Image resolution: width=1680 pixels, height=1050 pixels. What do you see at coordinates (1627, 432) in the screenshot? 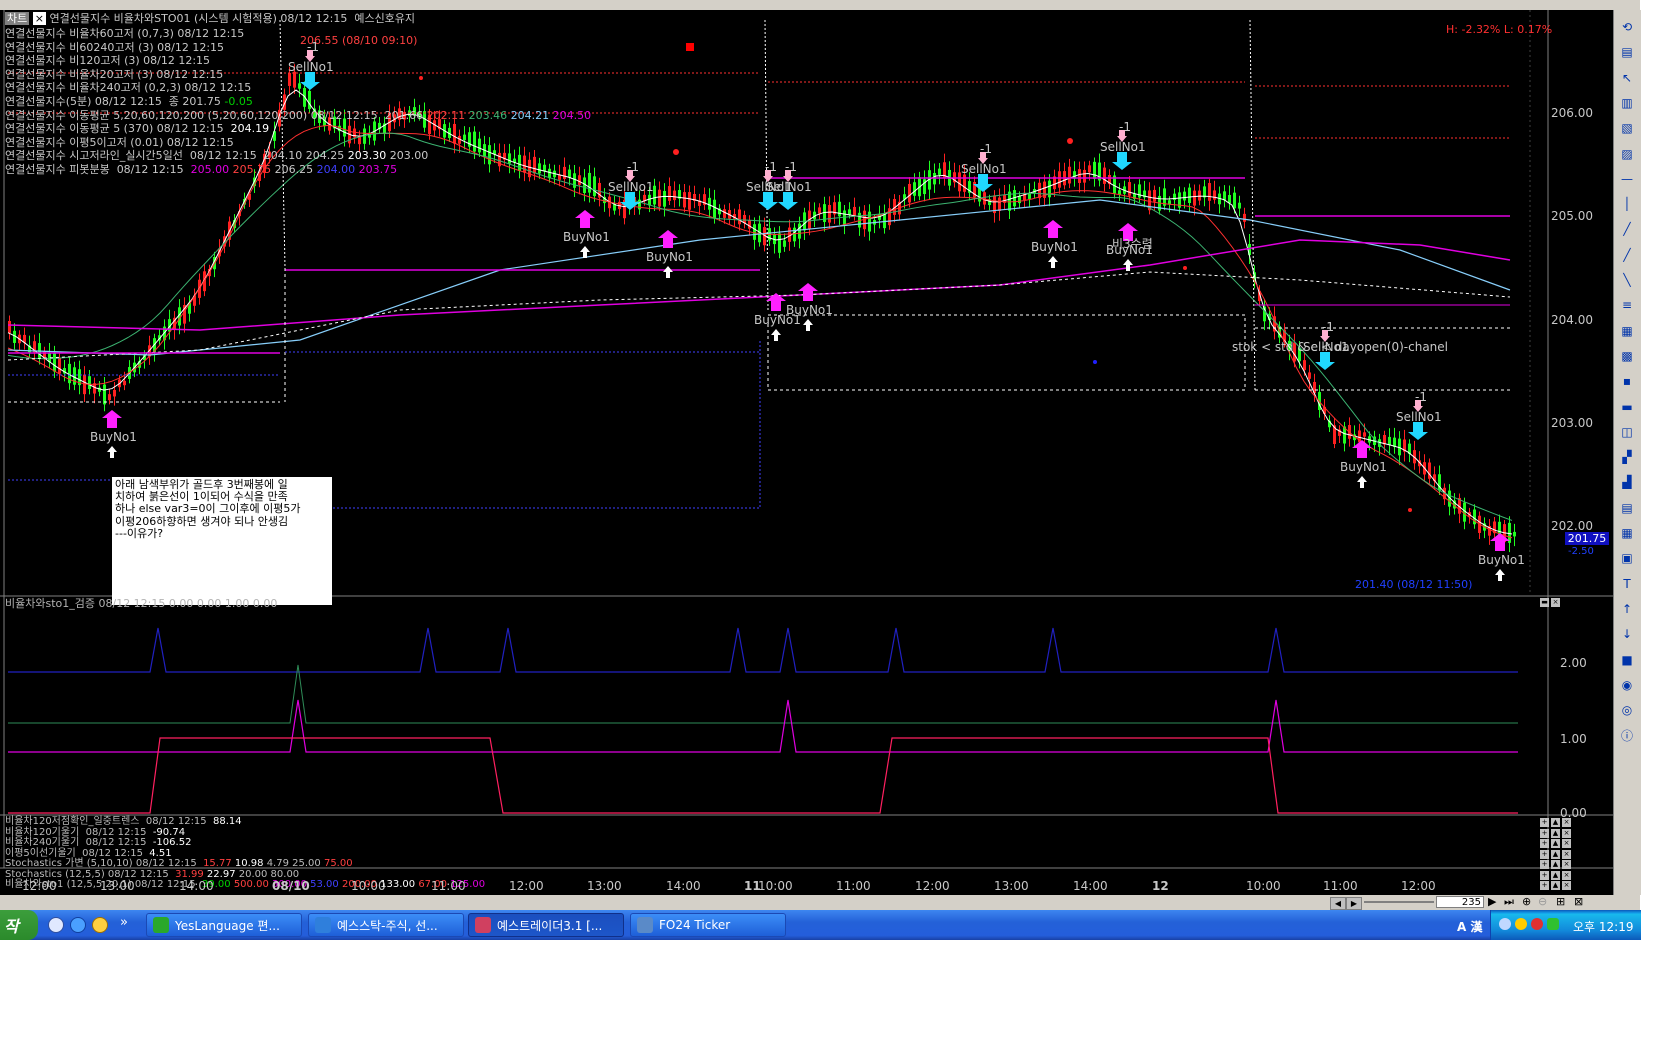
I see `tool-icon: ◫` at bounding box center [1627, 432].